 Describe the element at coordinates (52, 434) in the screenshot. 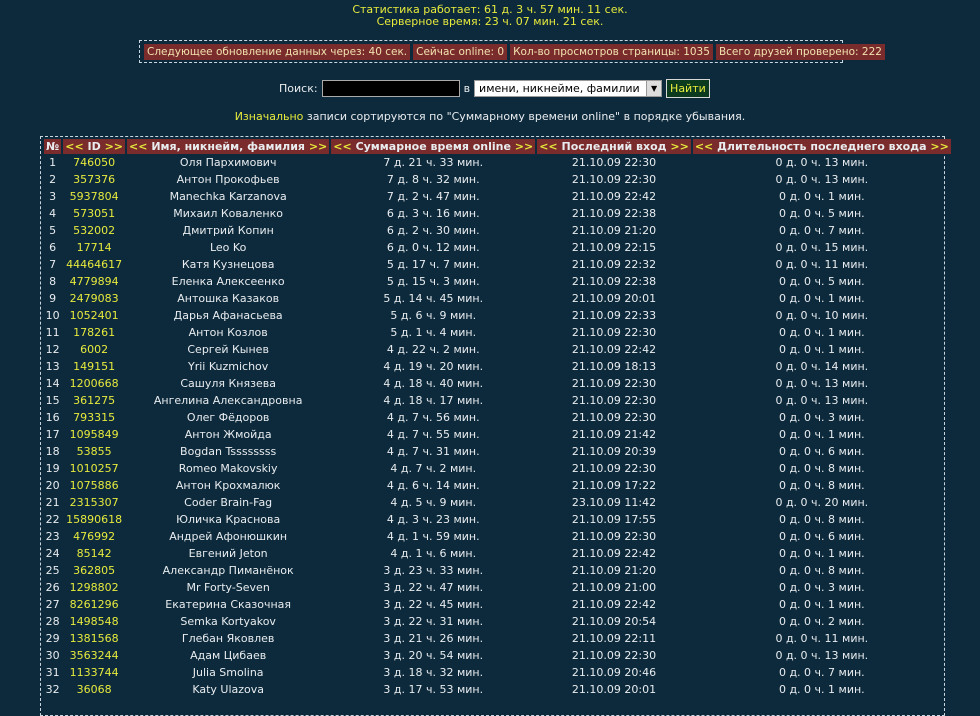

I see `row-number: 17` at that location.